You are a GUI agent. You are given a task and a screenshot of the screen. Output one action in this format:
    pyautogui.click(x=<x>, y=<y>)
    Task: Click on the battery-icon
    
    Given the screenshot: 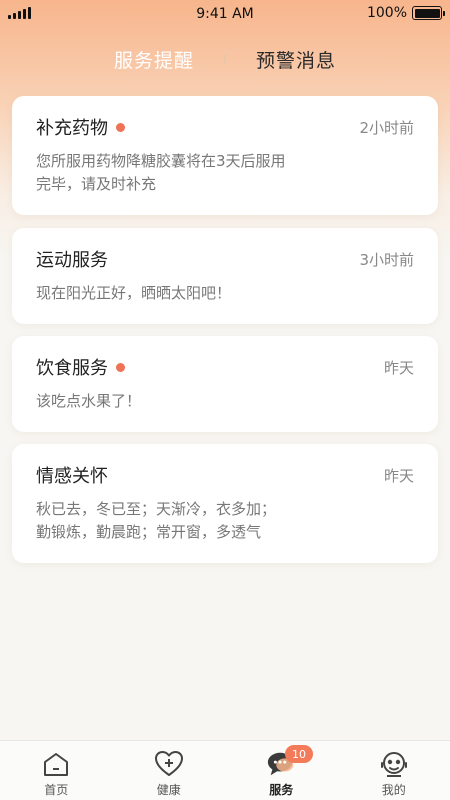 What is the action you would take?
    pyautogui.click(x=428, y=13)
    